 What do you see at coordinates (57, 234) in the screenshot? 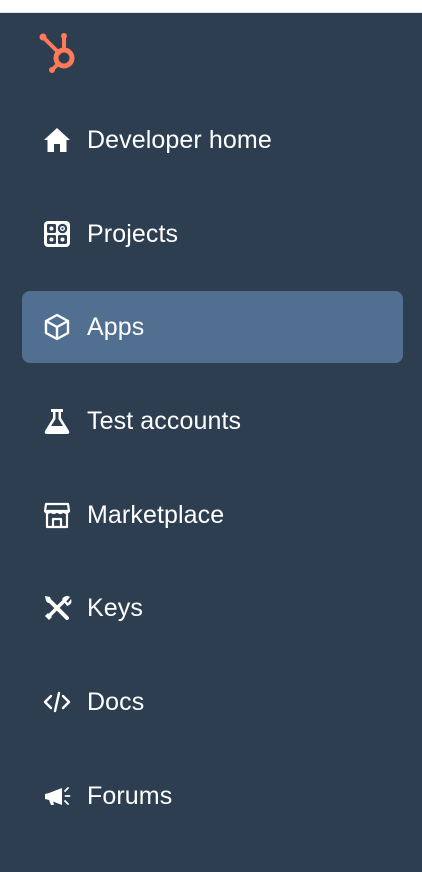
I see `projects-icon` at bounding box center [57, 234].